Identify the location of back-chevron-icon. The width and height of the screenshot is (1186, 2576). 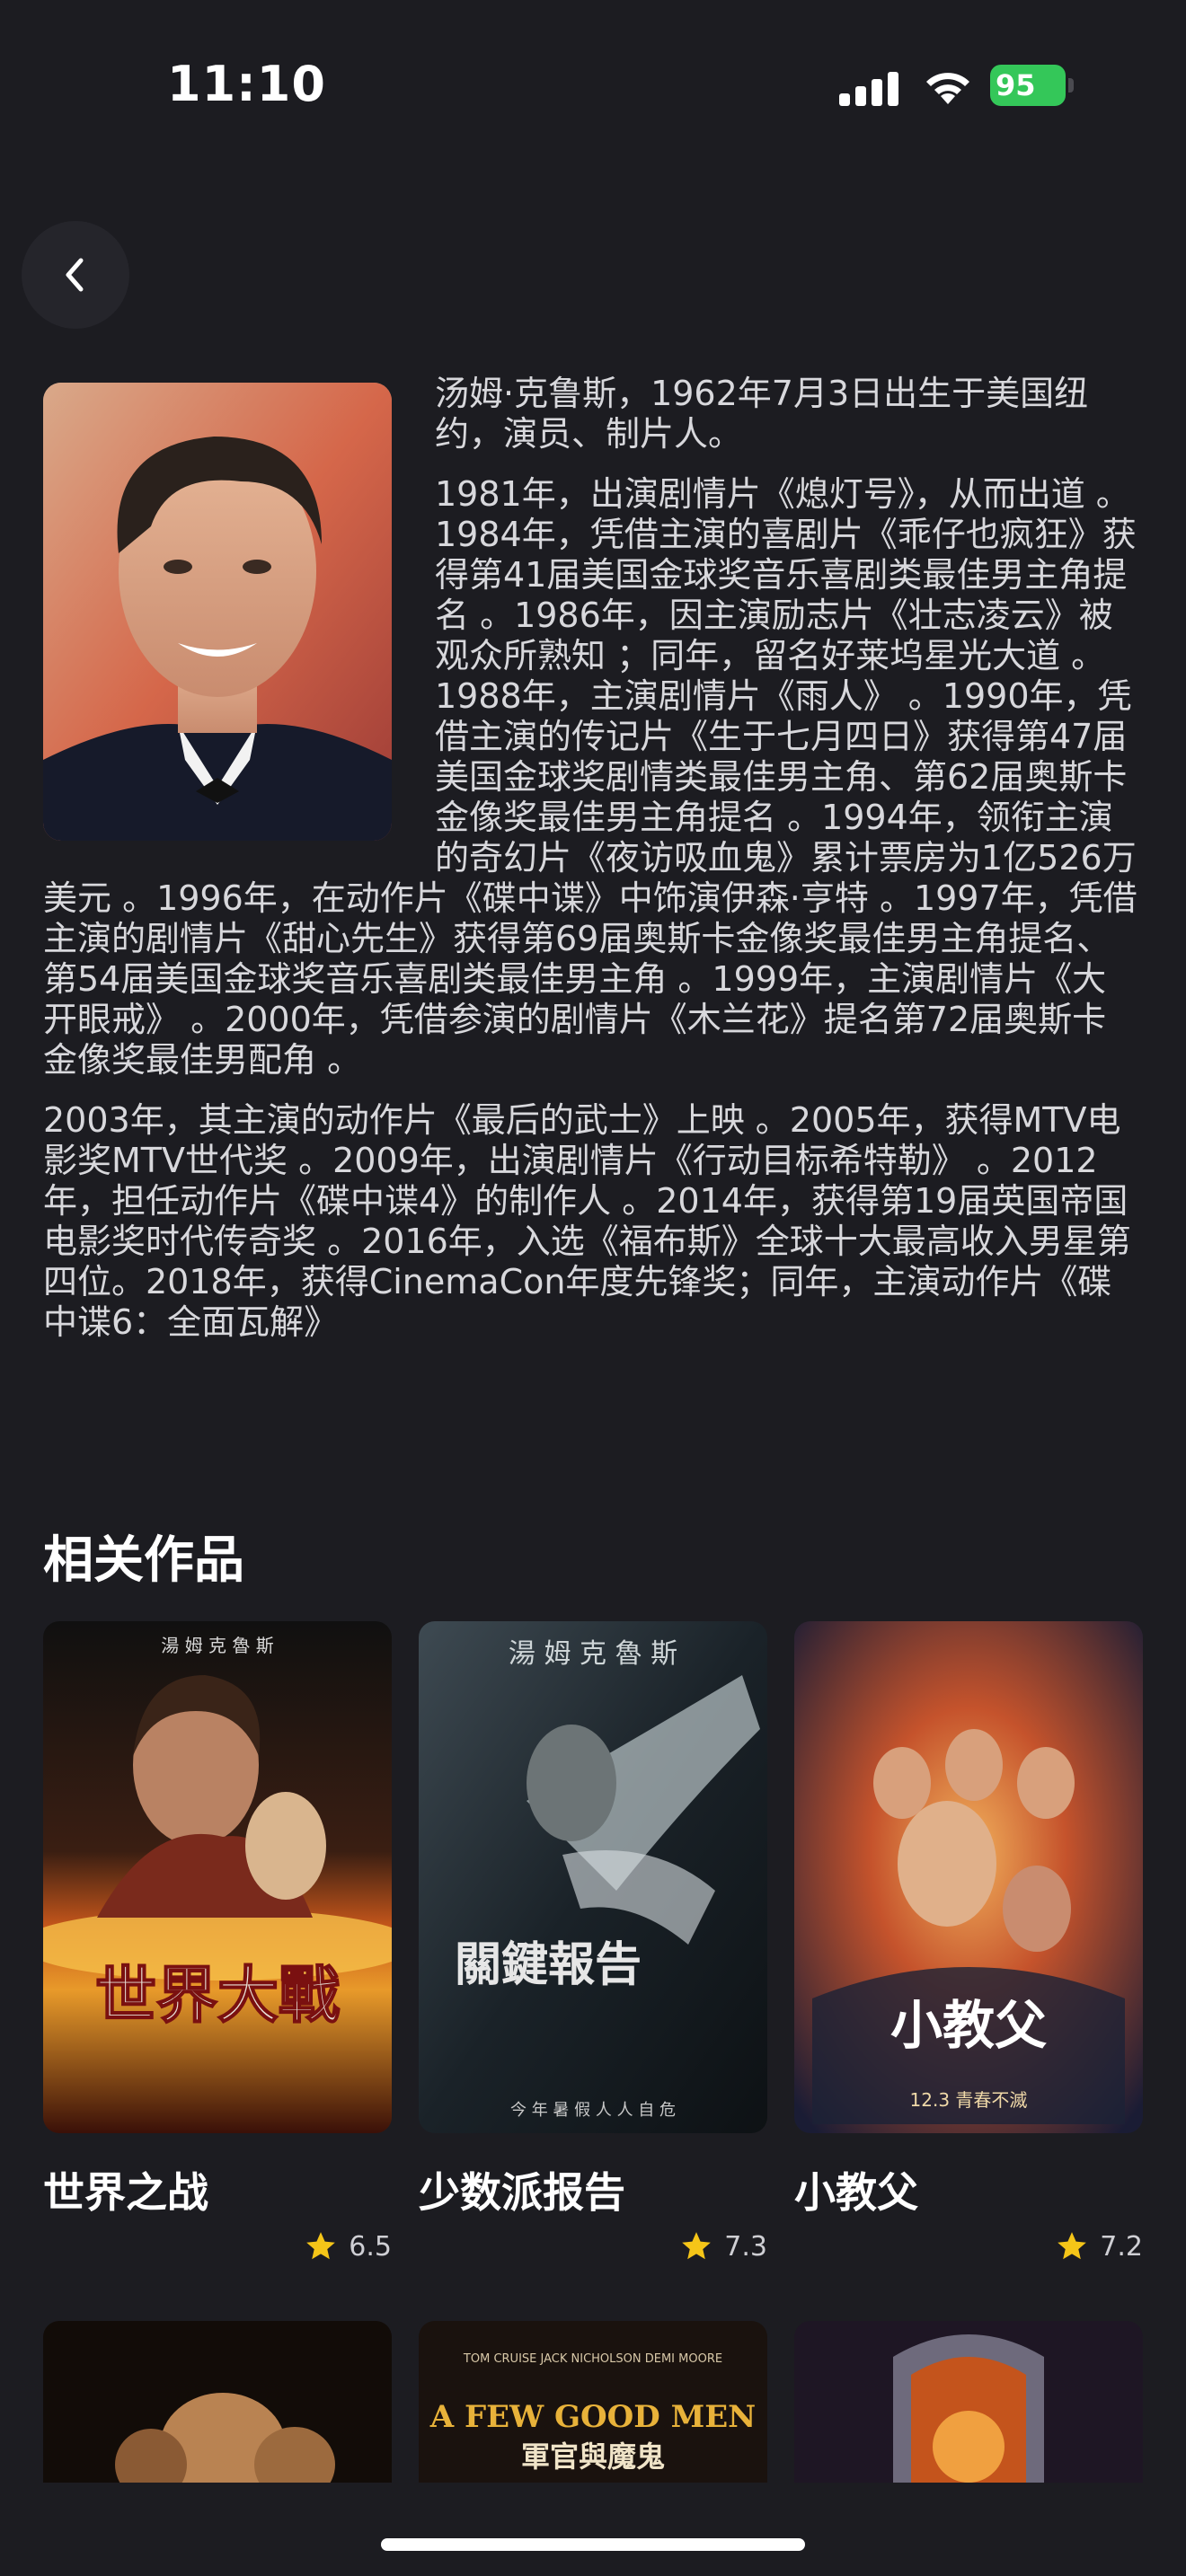
(75, 275).